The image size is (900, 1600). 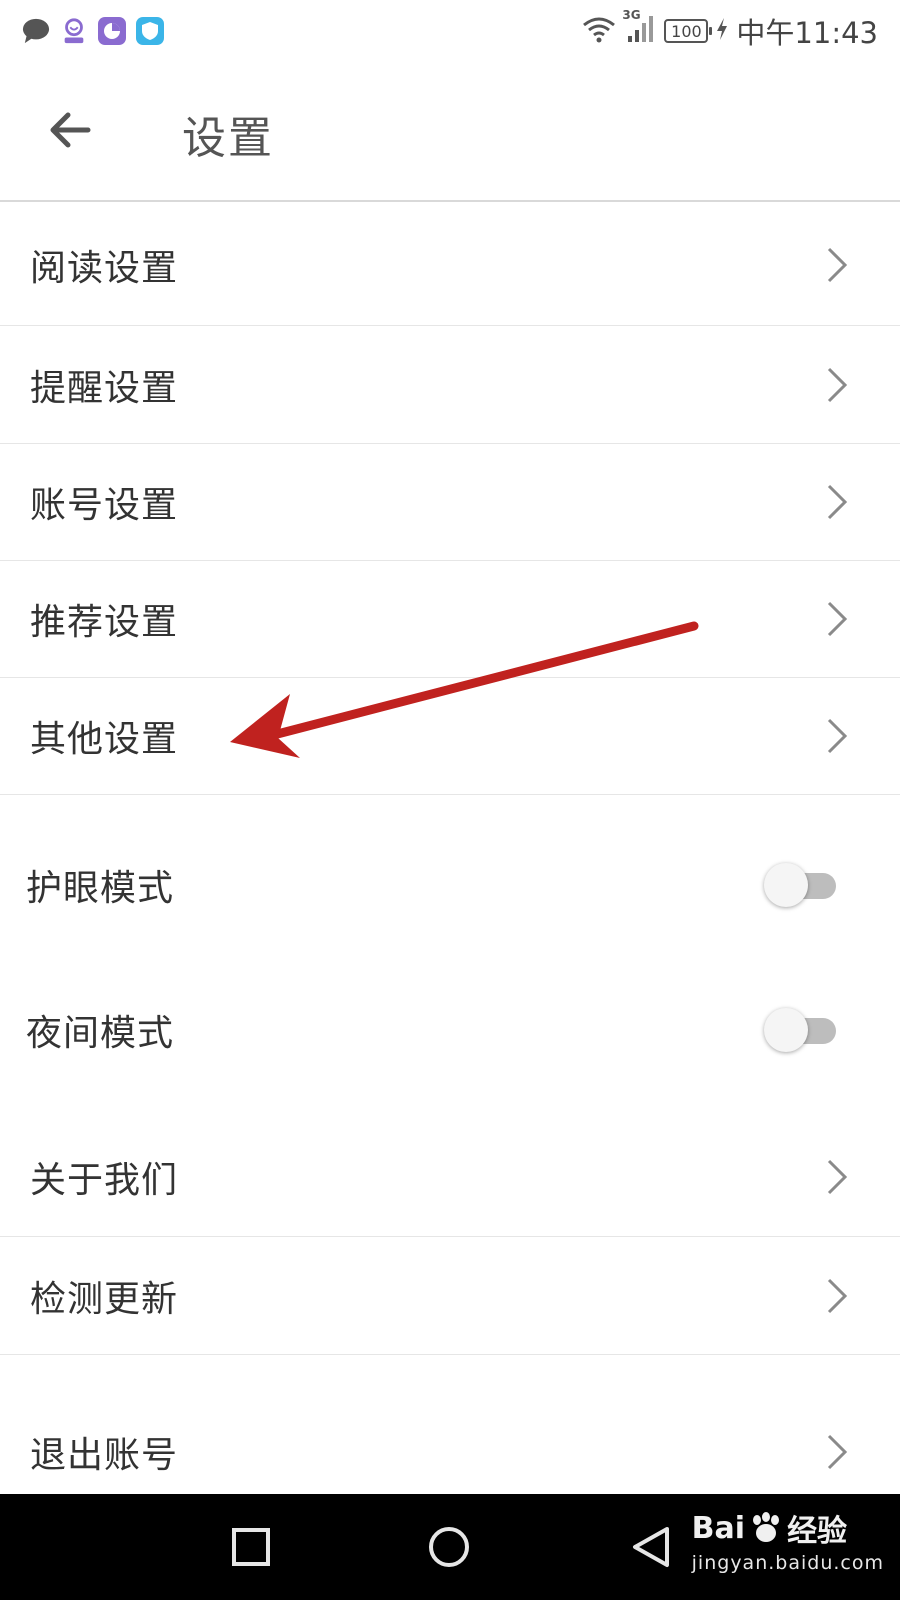 I want to click on chart-app-icon, so click(x=112, y=31).